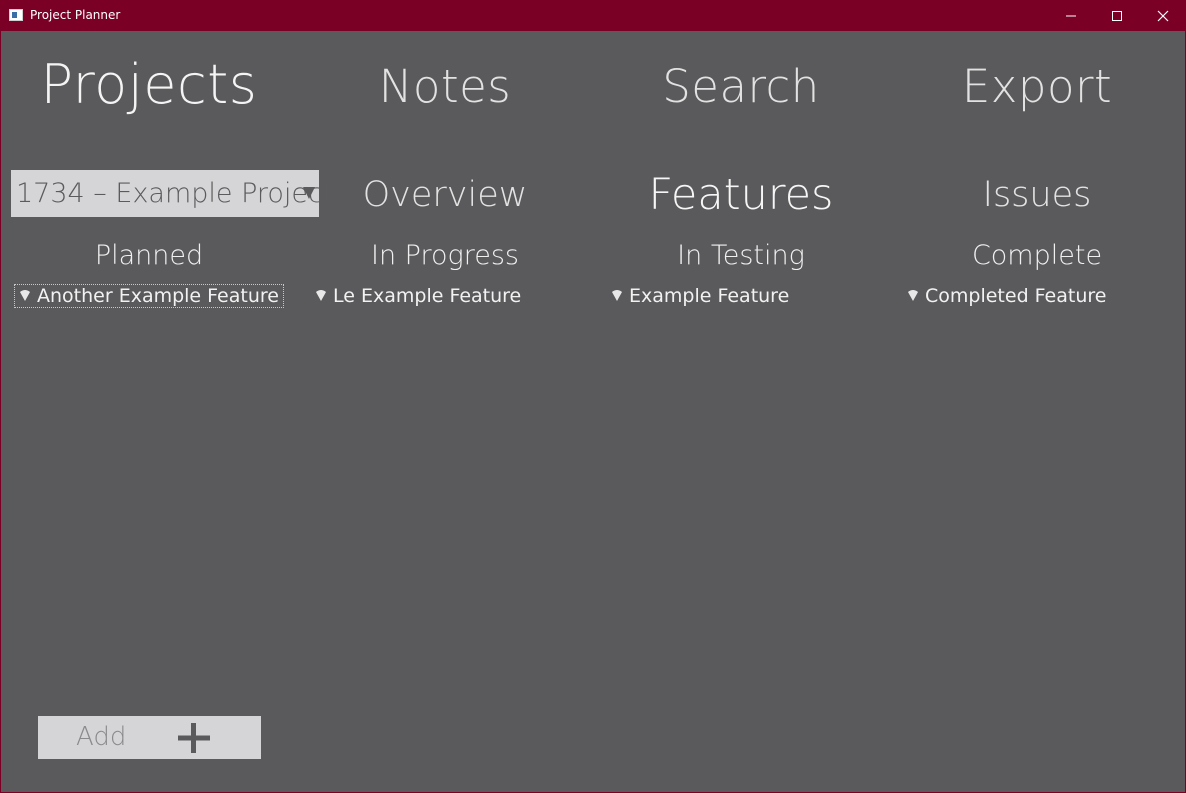 This screenshot has height=793, width=1186. What do you see at coordinates (149, 255) in the screenshot?
I see `column-header: Planned` at bounding box center [149, 255].